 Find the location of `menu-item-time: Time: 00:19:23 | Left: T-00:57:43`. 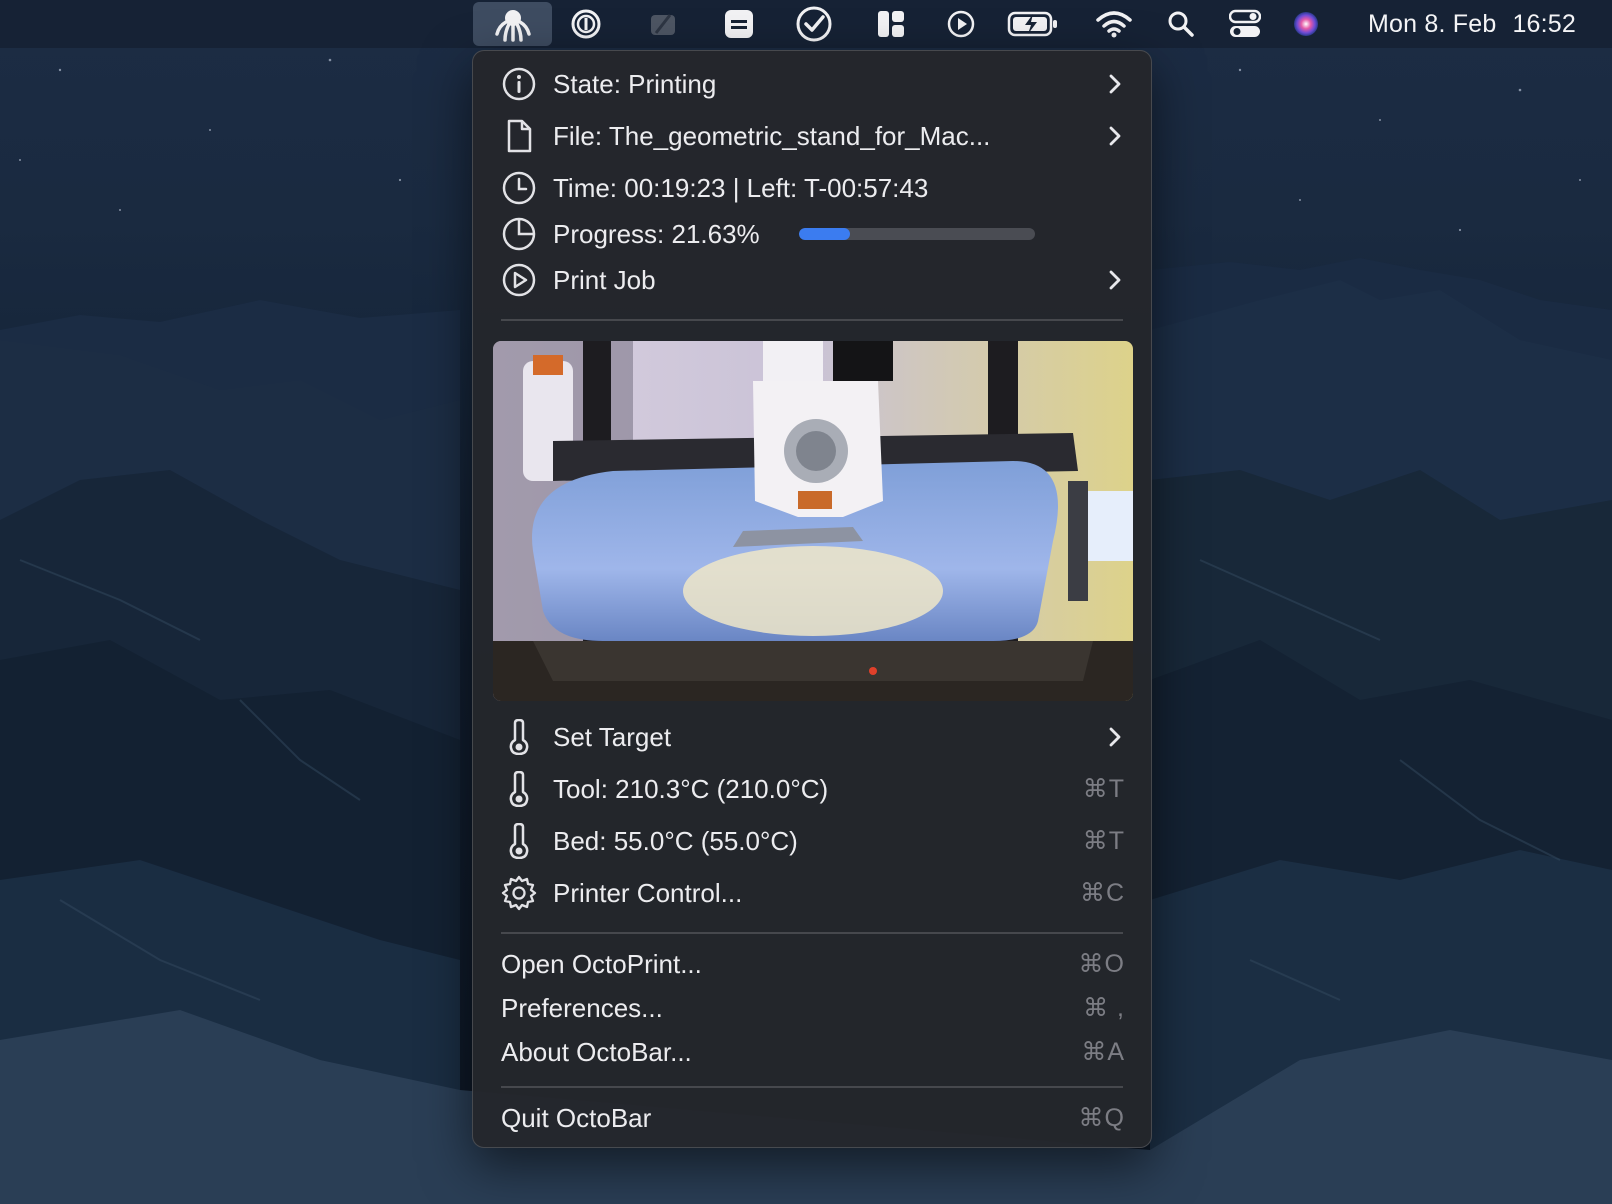

menu-item-time: Time: 00:19:23 | Left: T-00:57:43 is located at coordinates (812, 188).